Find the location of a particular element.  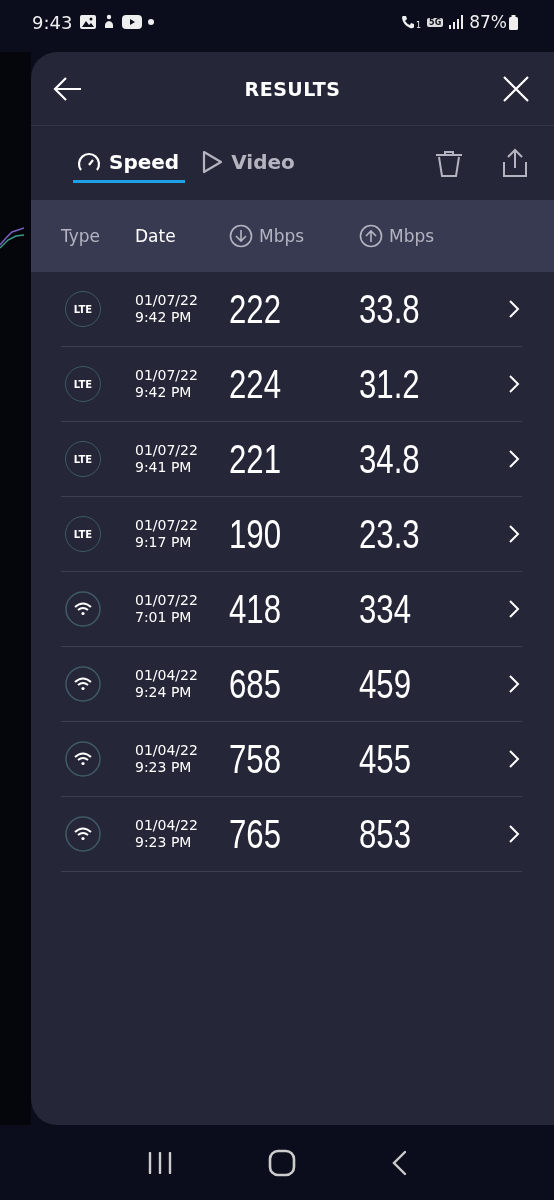

phone-icon is located at coordinates (407, 22).